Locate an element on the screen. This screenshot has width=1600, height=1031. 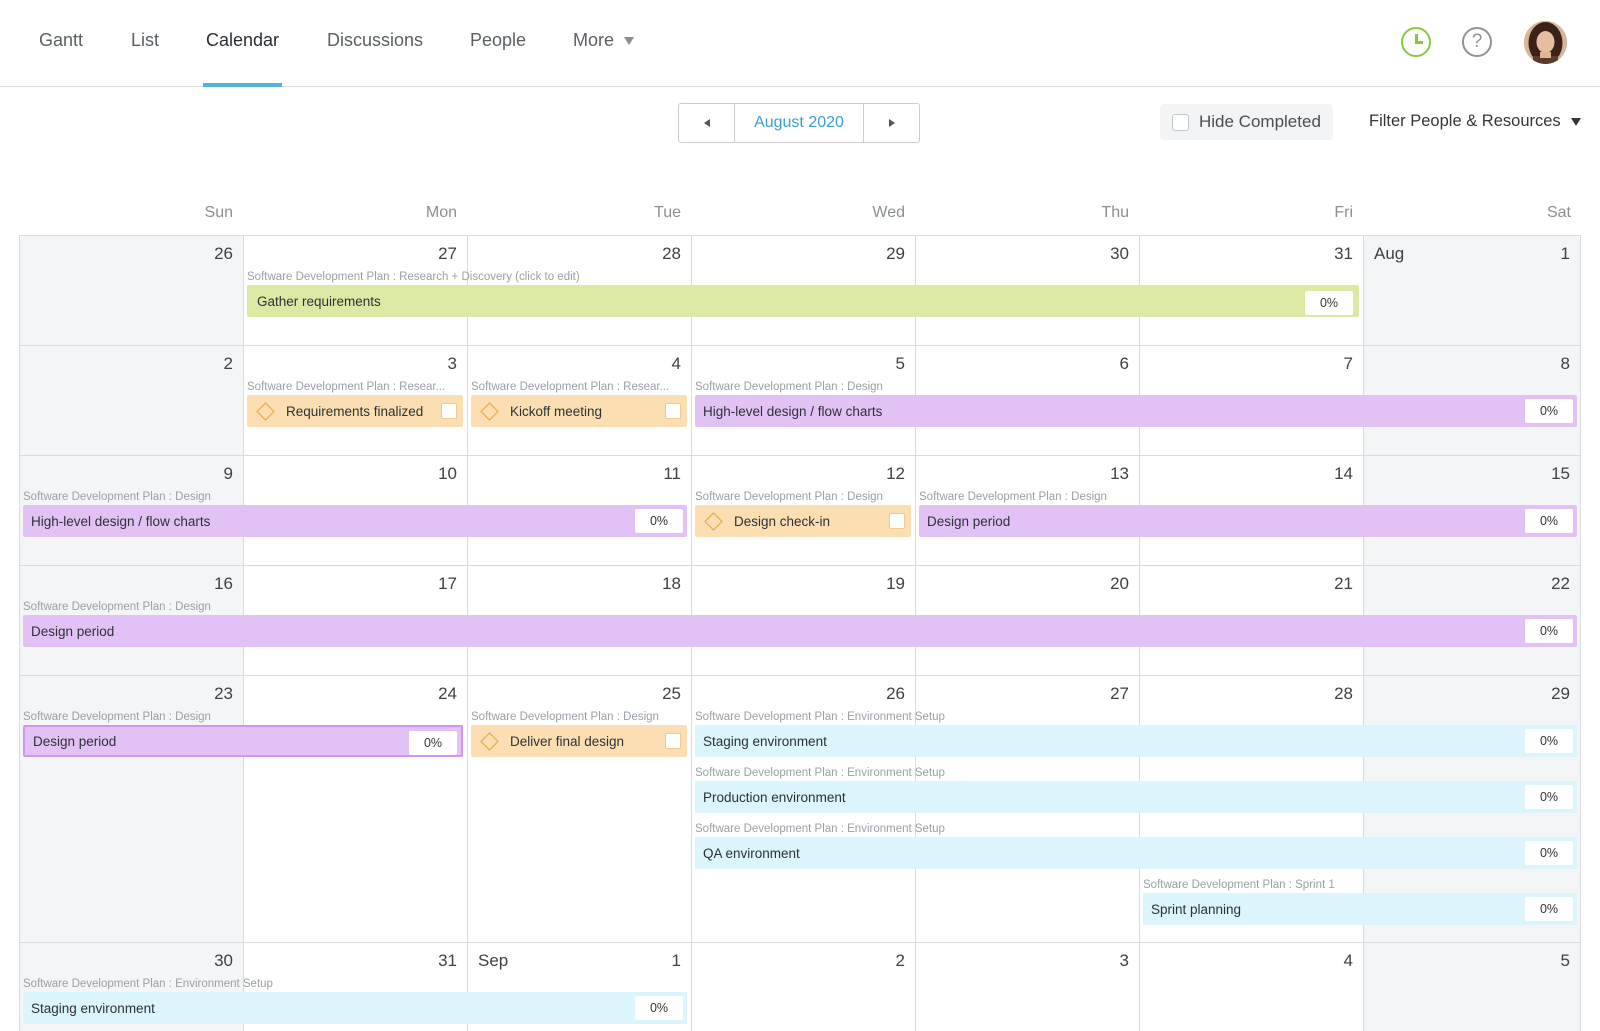
hide-completed-label: Hide Completed is located at coordinates (1260, 121).